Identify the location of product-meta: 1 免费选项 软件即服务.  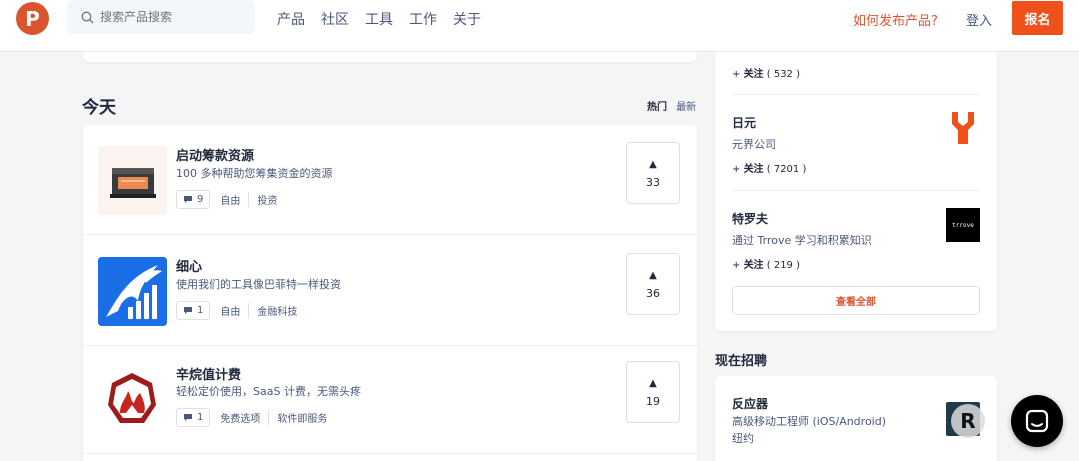
(259, 417).